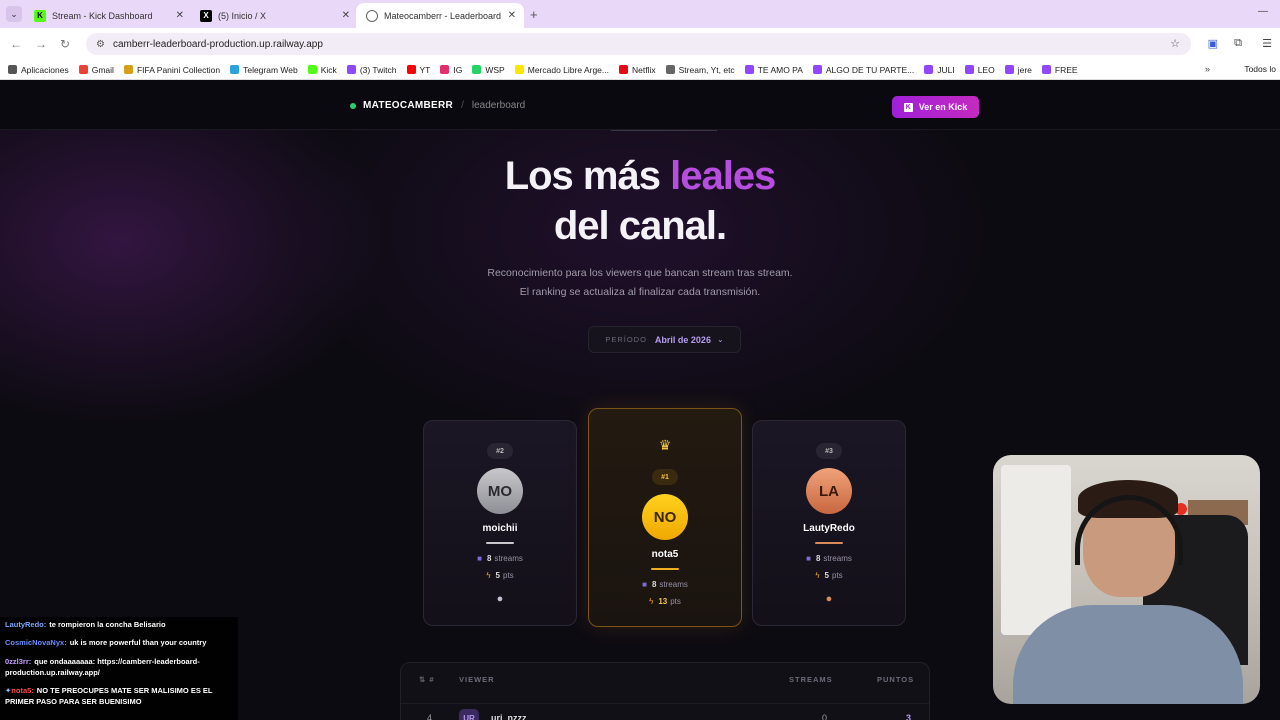 The width and height of the screenshot is (1280, 720). I want to click on bookmark-item: IG, so click(451, 70).